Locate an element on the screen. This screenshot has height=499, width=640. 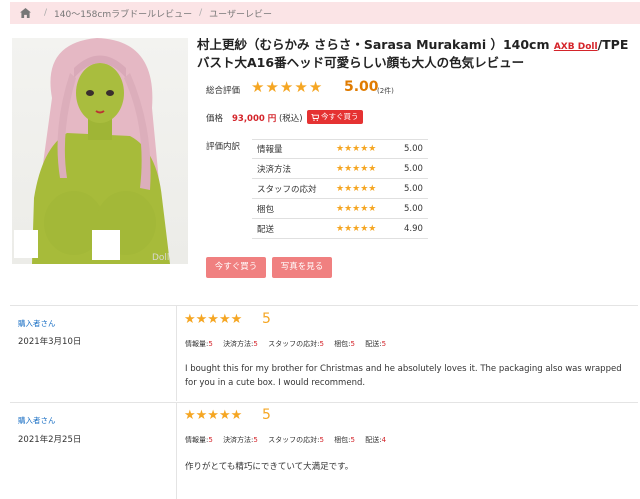
breakdown-row: スタッフの応対 ★★★★★ 5.00 is located at coordinates (340, 189).